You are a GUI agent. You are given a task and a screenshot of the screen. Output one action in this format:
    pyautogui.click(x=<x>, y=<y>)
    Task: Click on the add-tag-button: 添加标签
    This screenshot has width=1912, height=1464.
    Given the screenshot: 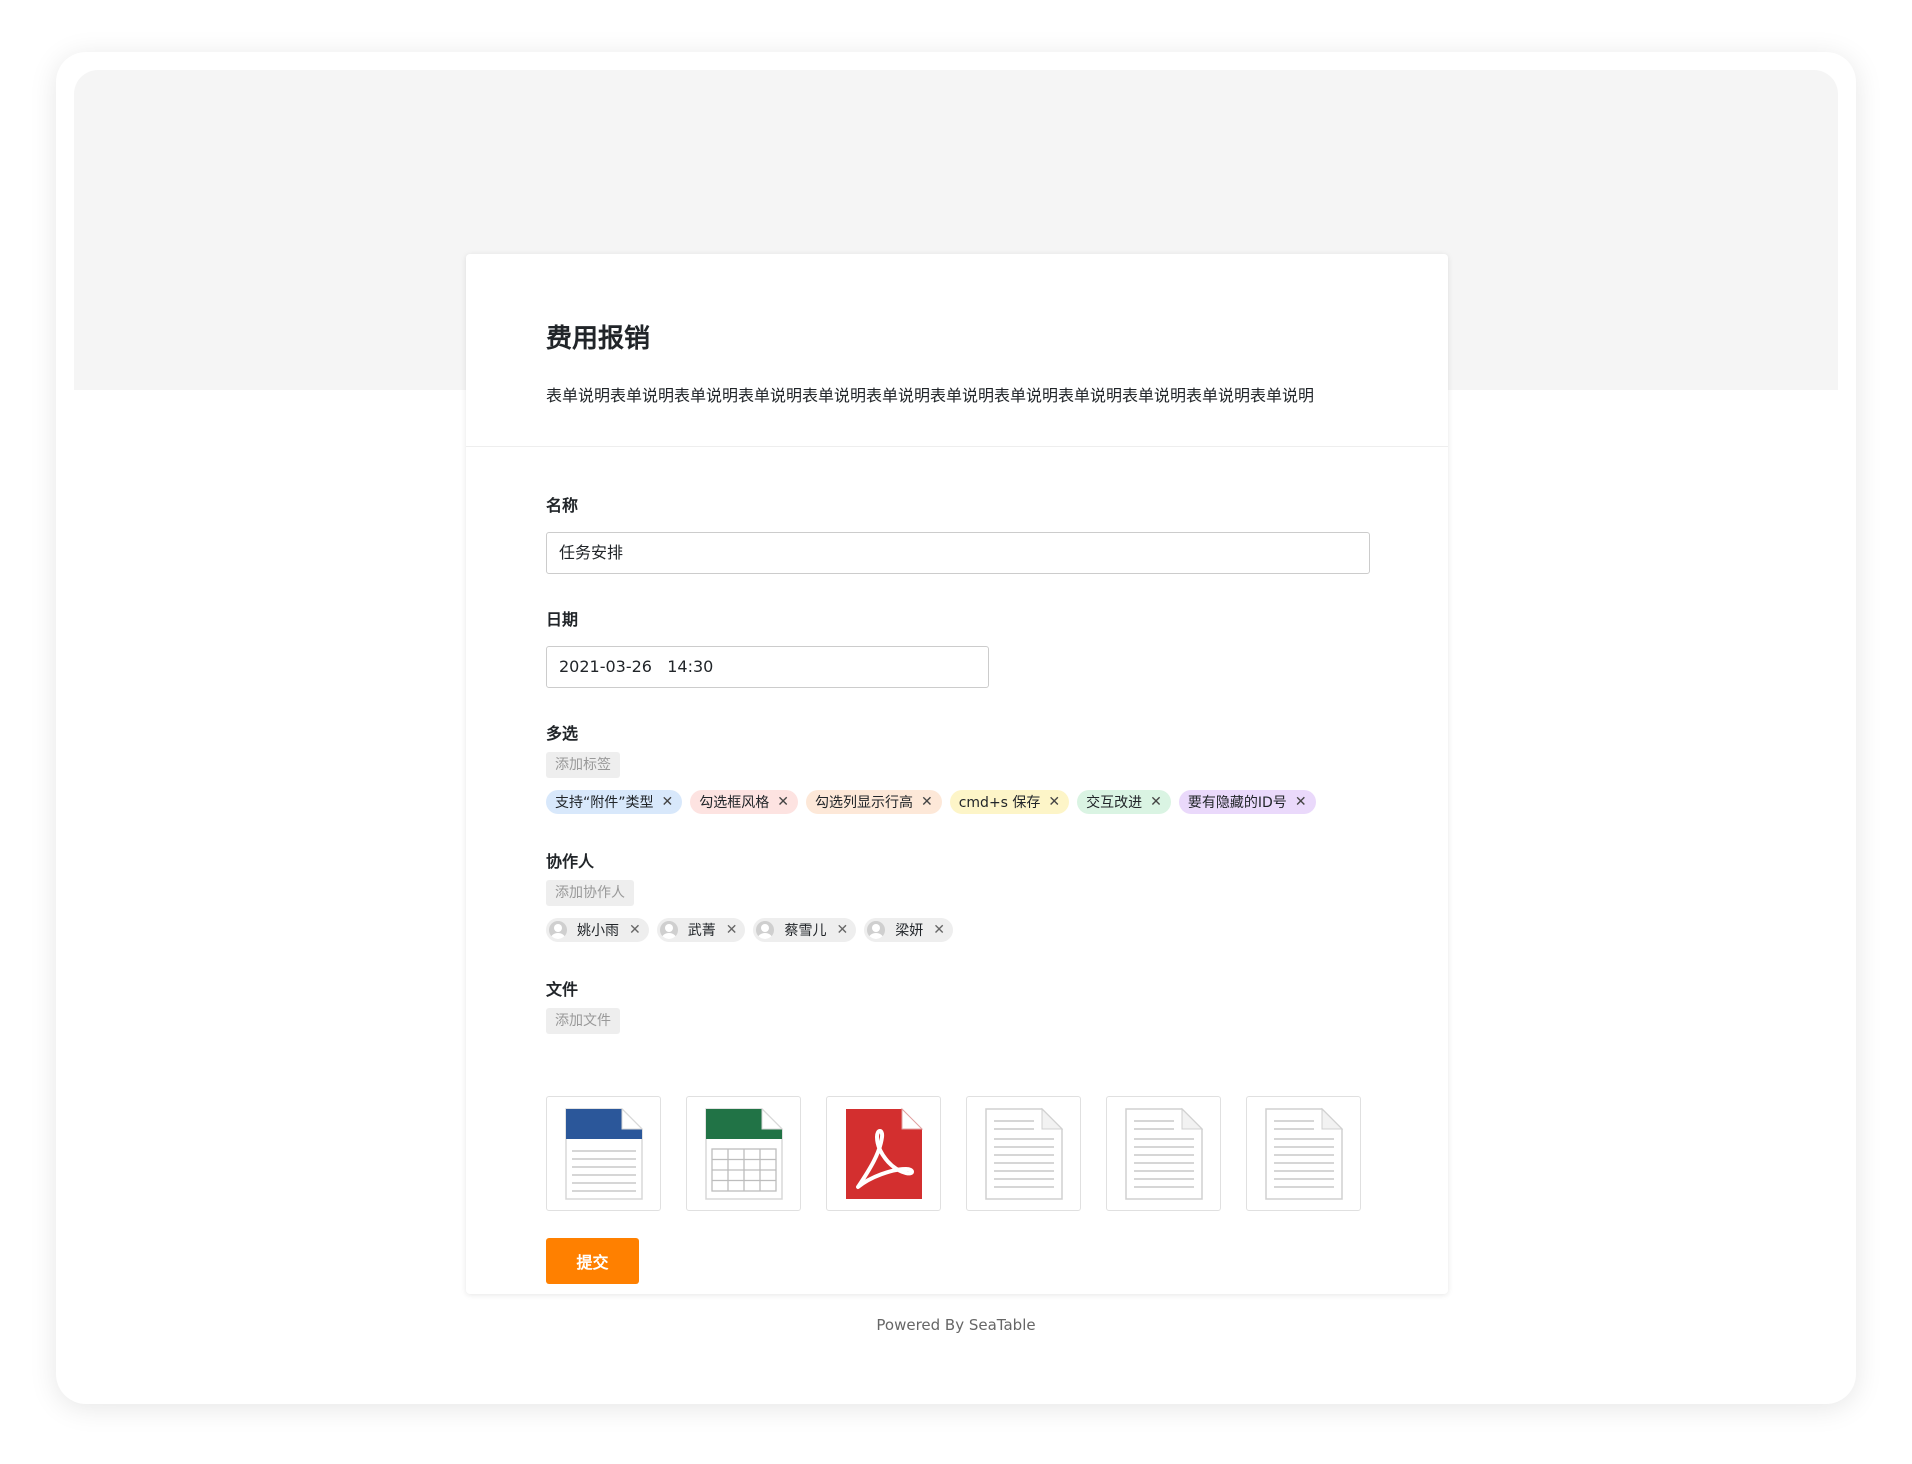 What is the action you would take?
    pyautogui.click(x=583, y=765)
    